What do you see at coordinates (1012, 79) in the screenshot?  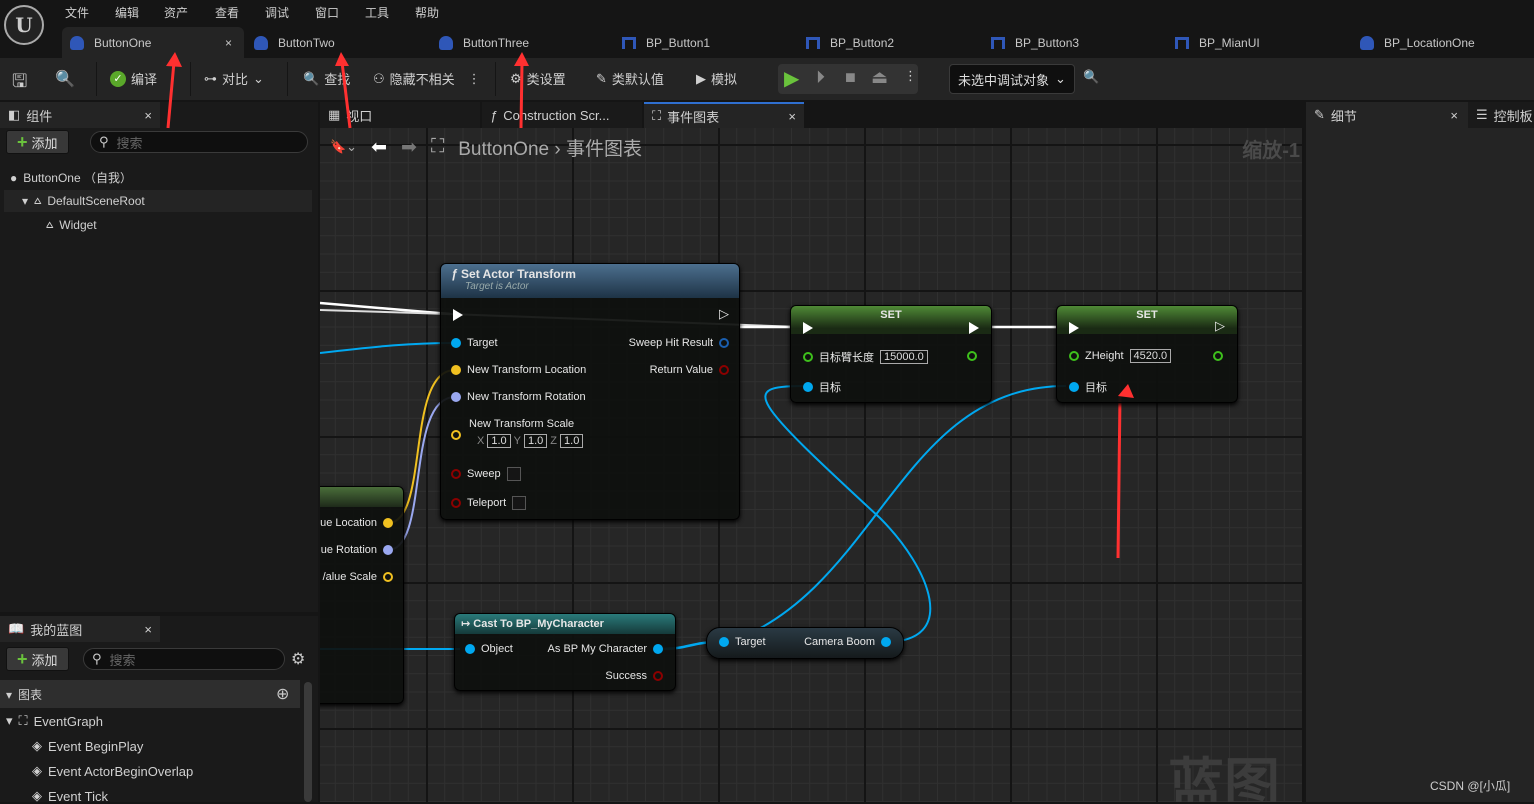 I see `debug-target-dropdown: 未选中调试对象 ⌄` at bounding box center [1012, 79].